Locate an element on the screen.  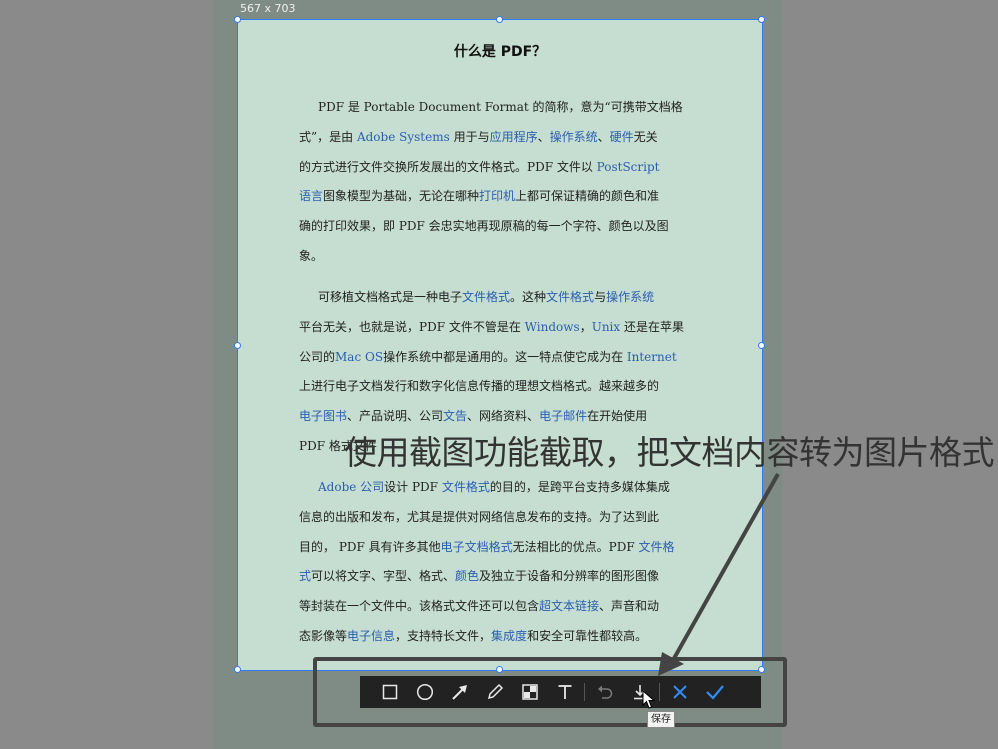
arrow-icon is located at coordinates (459, 692).